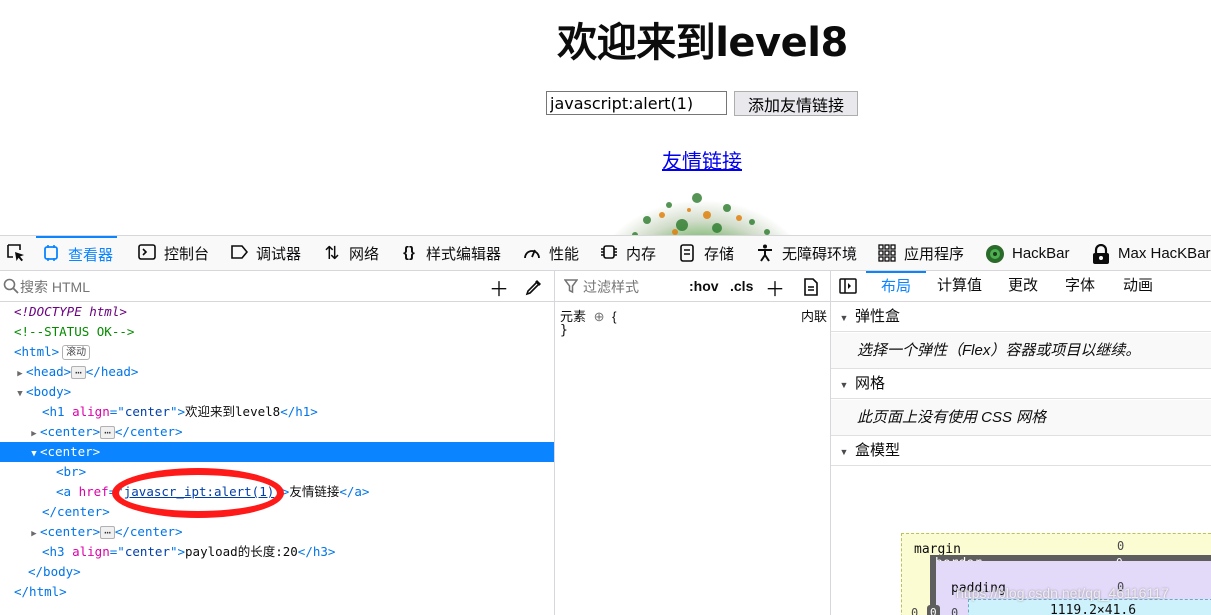  I want to click on tree-node-head: ▶ <head> ⋯ </head>, so click(277, 373).